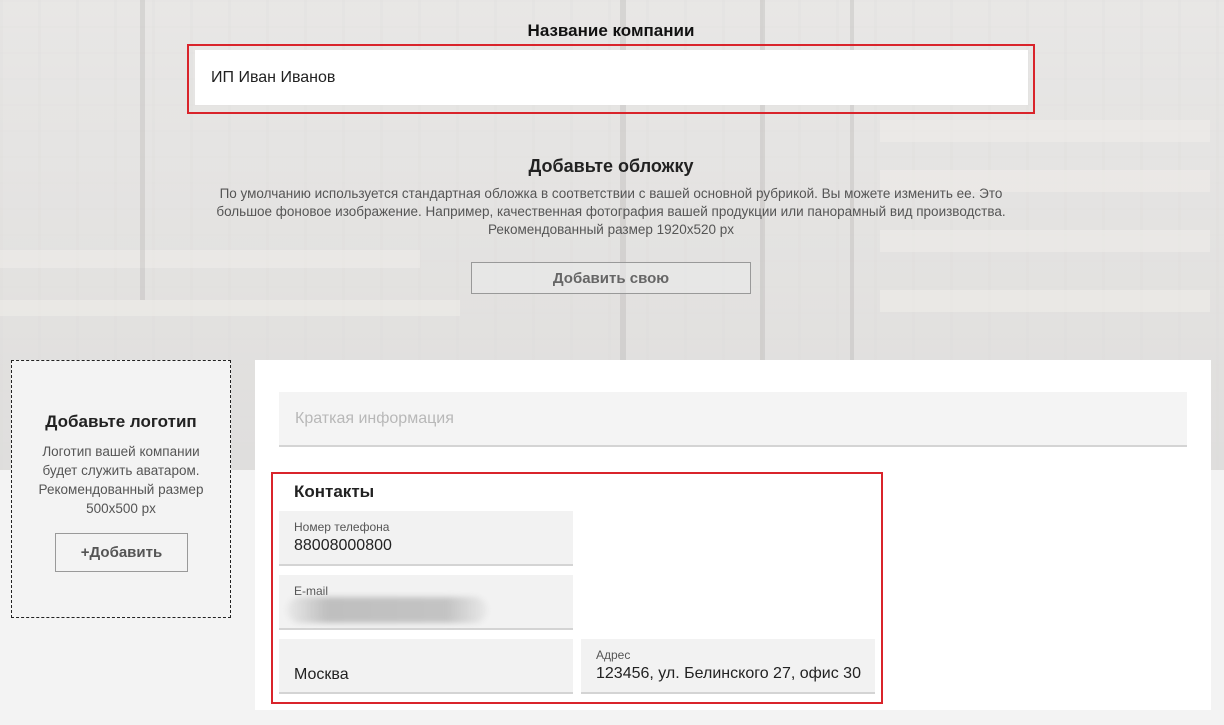  I want to click on add-logo-button: +Добавить, so click(121, 552).